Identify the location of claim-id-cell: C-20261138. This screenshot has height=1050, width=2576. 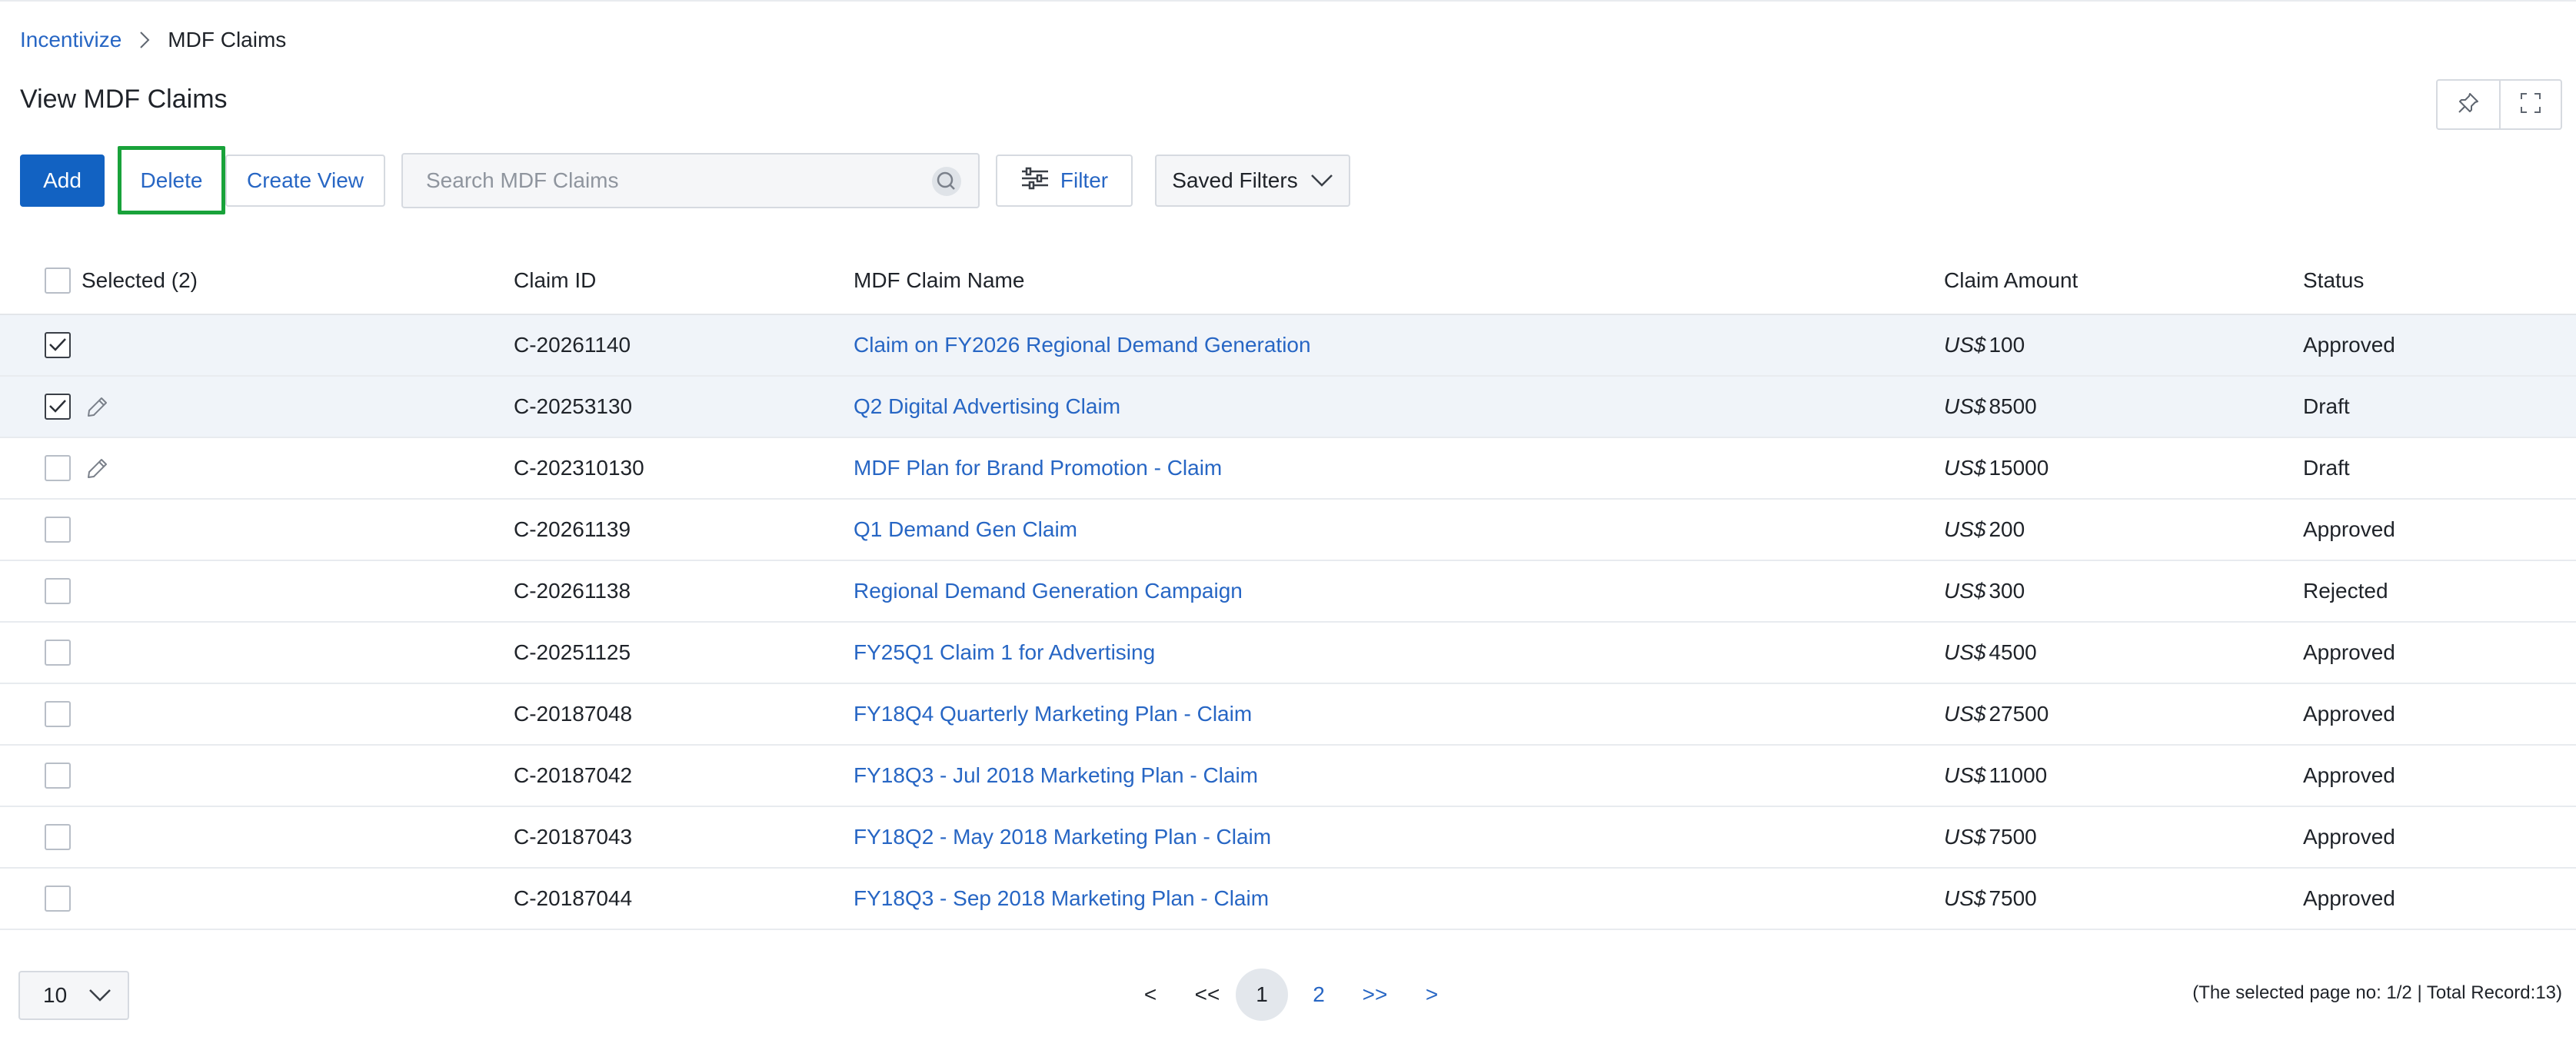
(573, 591).